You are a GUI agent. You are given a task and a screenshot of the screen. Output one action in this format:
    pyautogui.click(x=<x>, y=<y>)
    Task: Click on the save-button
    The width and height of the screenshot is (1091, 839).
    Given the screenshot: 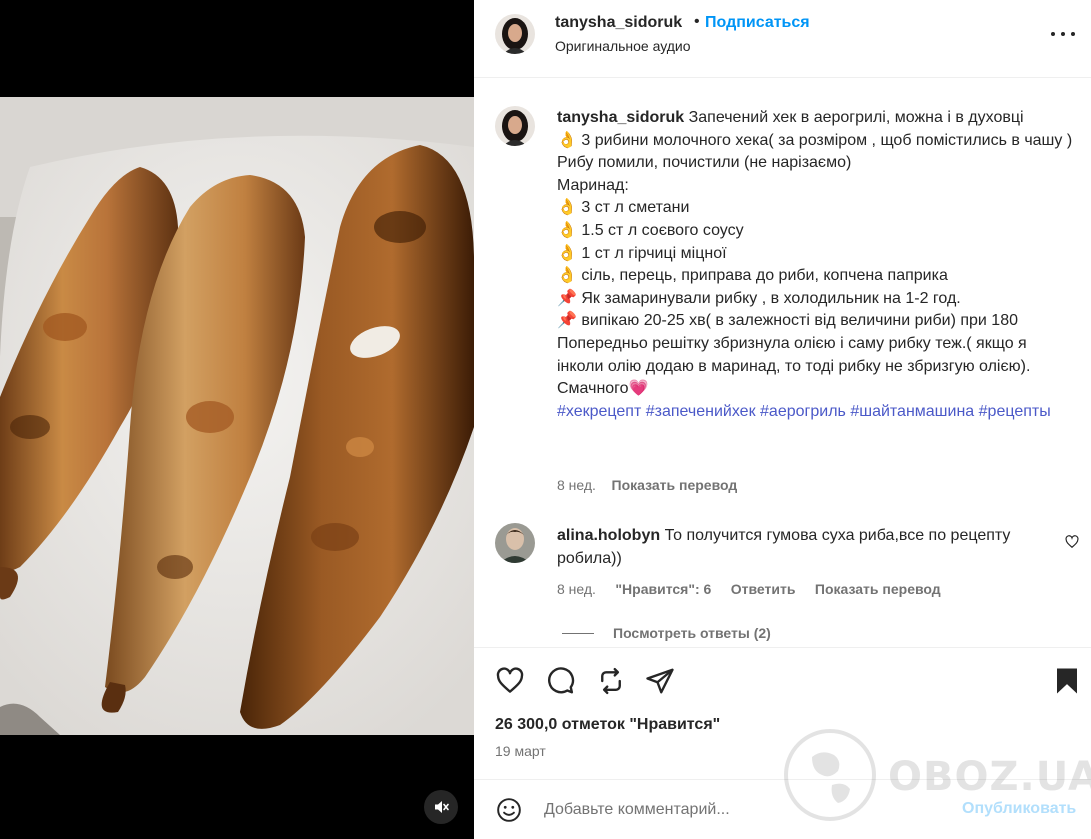 What is the action you would take?
    pyautogui.click(x=1067, y=683)
    